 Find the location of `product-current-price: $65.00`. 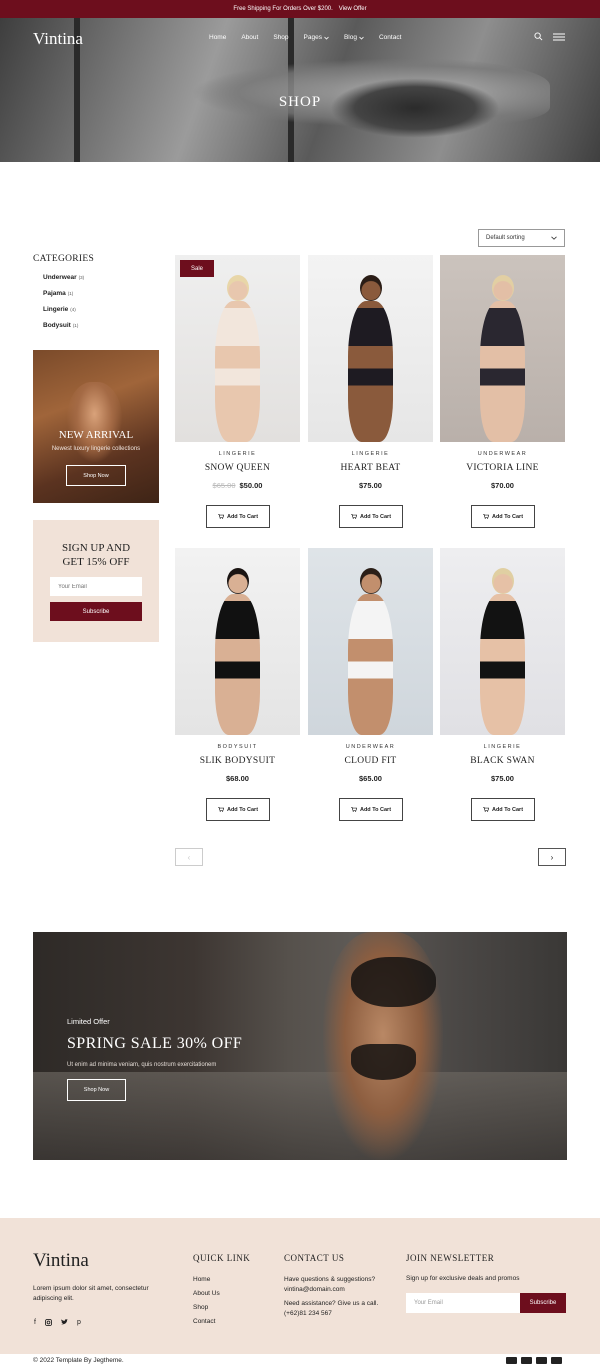

product-current-price: $65.00 is located at coordinates (370, 778).